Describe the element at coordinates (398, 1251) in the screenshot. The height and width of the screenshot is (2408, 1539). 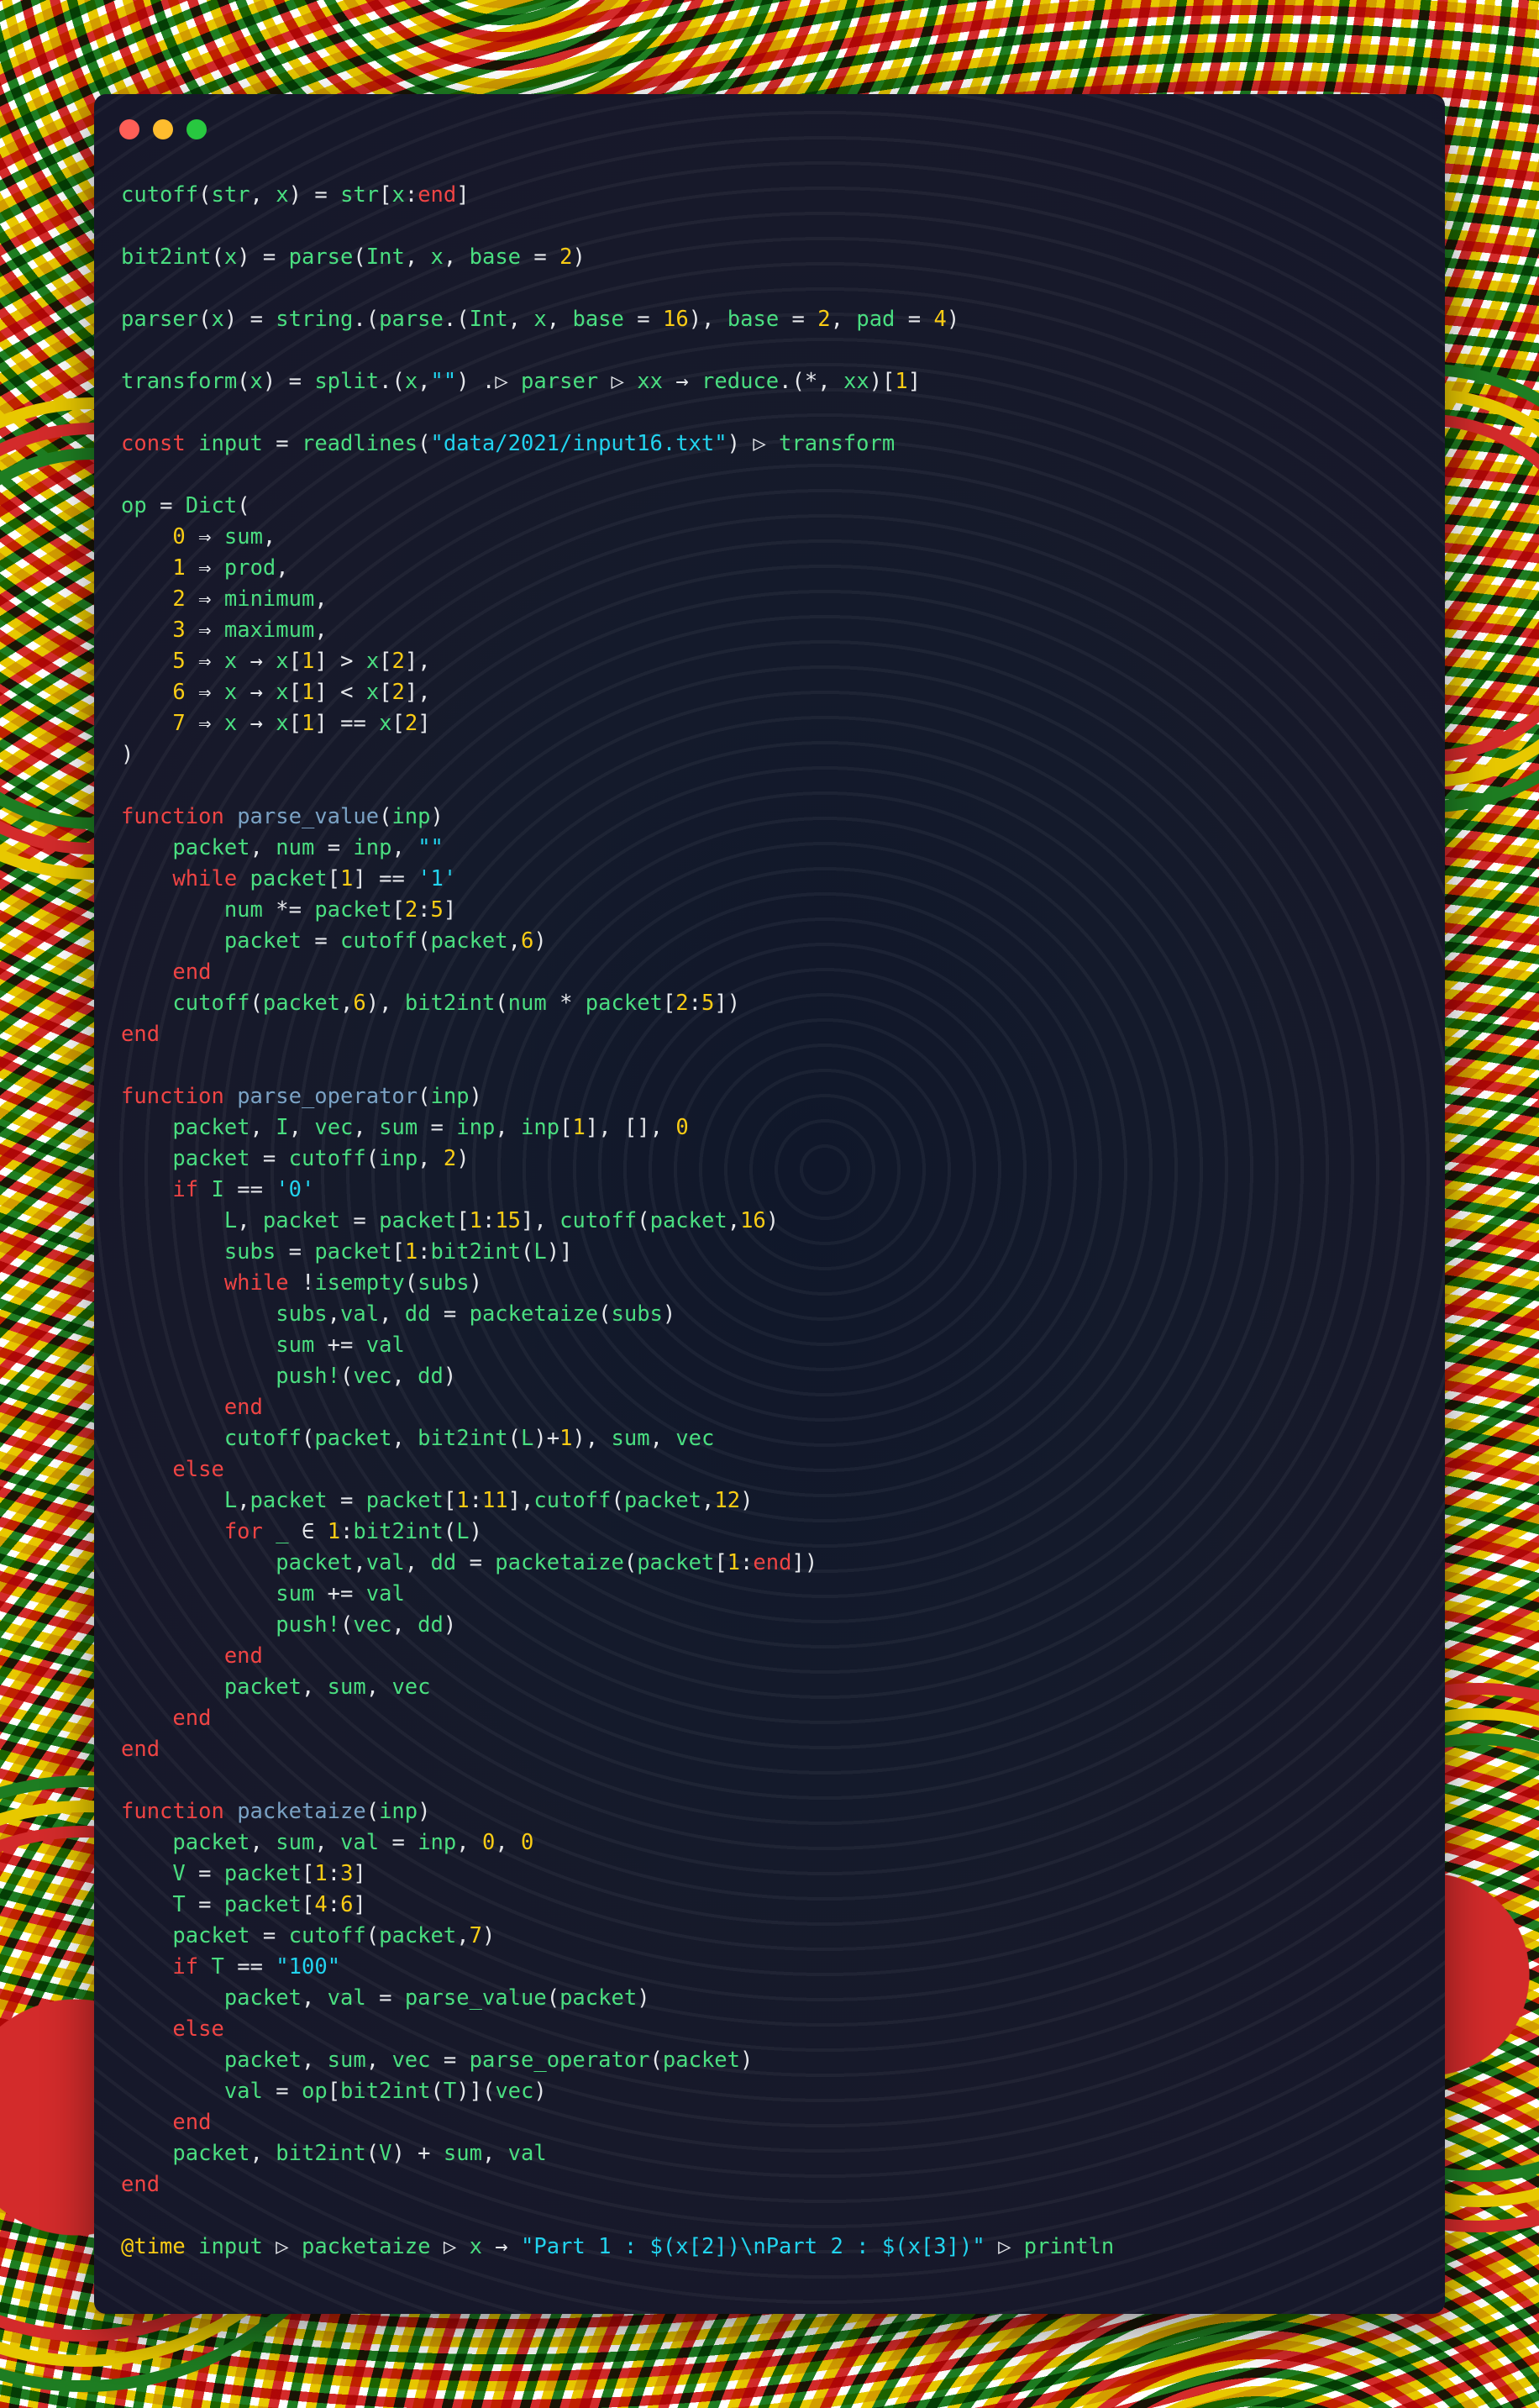
I see `code-line: subs = packet[1:bit2int(L)]` at that location.